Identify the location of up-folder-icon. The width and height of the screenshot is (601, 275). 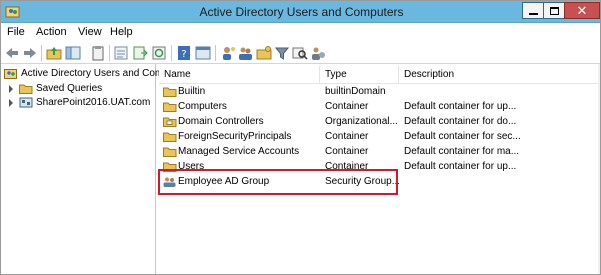
(54, 53).